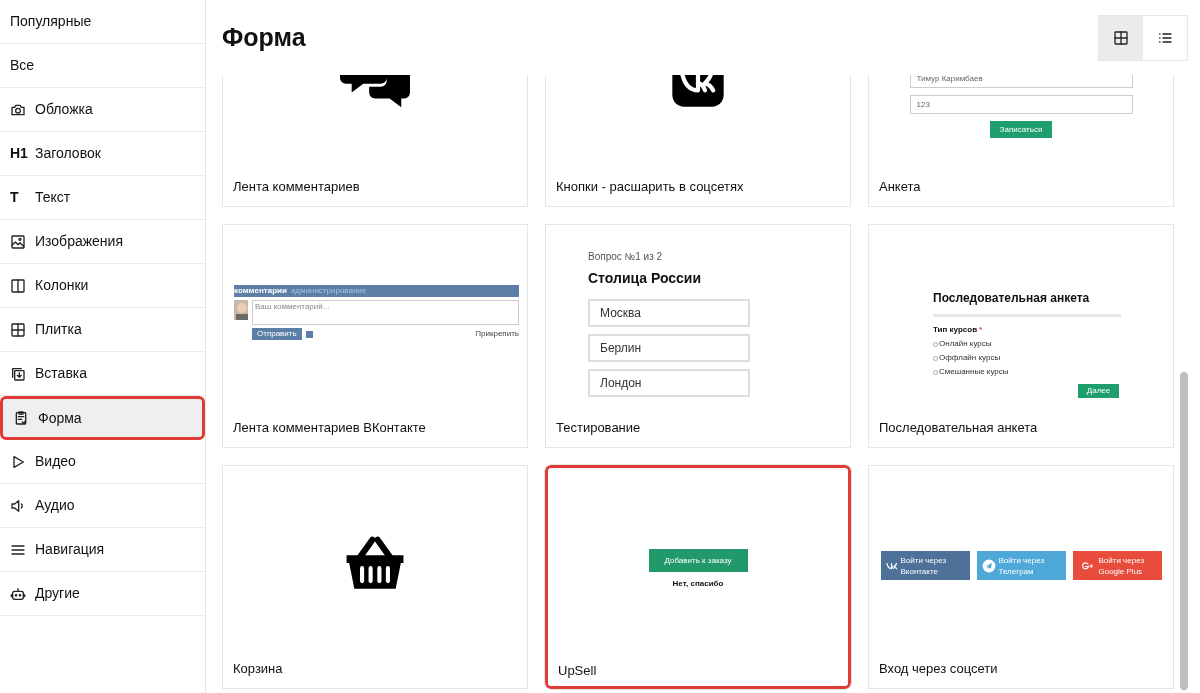 Image resolution: width=1200 pixels, height=693 pixels. I want to click on button-label: Телеграм, so click(1016, 571).